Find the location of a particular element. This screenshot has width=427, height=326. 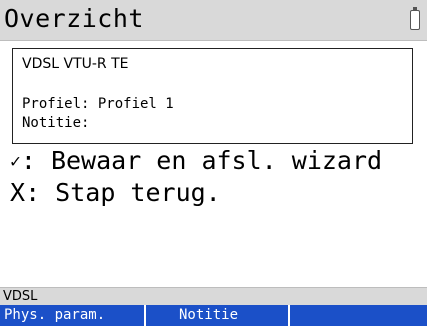

title-bar: Overzicht is located at coordinates (213, 20).